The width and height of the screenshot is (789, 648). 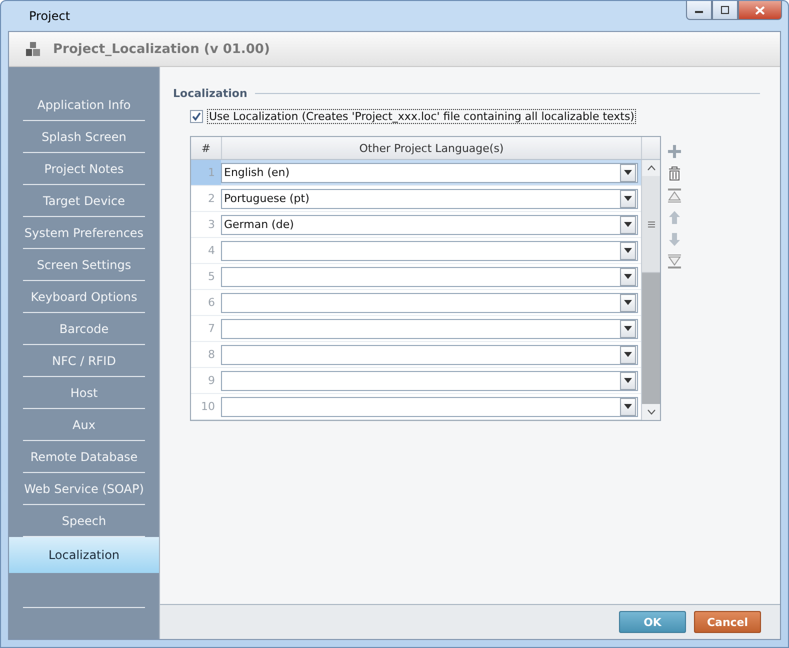 What do you see at coordinates (84, 233) in the screenshot?
I see `sidebar-item: System Preferences` at bounding box center [84, 233].